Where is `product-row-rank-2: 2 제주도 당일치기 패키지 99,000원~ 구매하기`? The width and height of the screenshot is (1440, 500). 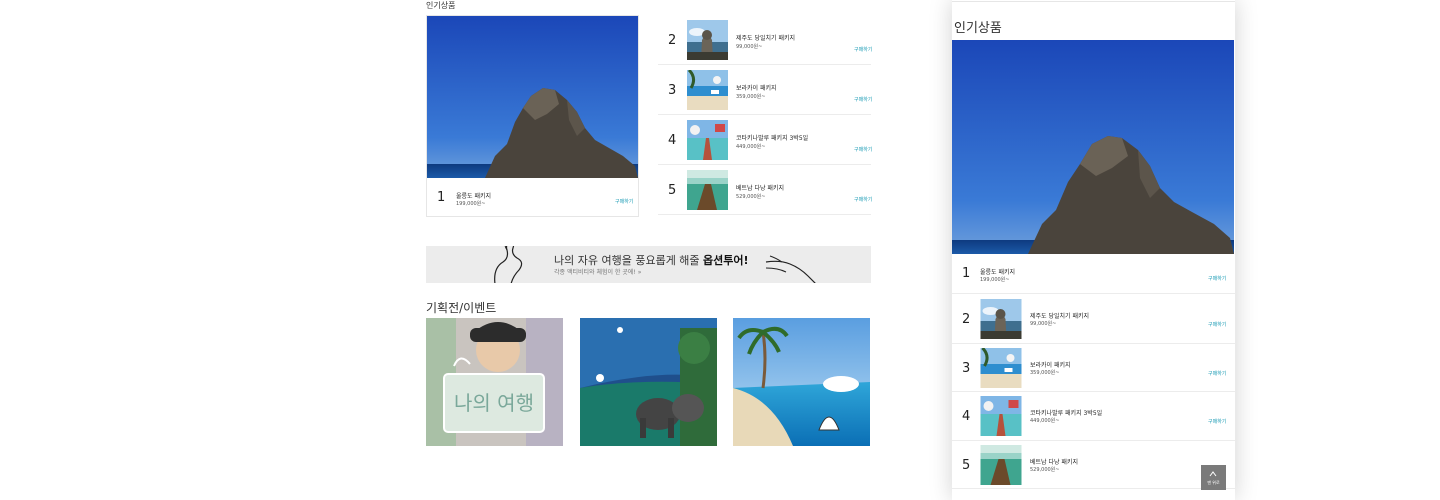 product-row-rank-2: 2 제주도 당일치기 패키지 99,000원~ 구매하기 is located at coordinates (765, 40).